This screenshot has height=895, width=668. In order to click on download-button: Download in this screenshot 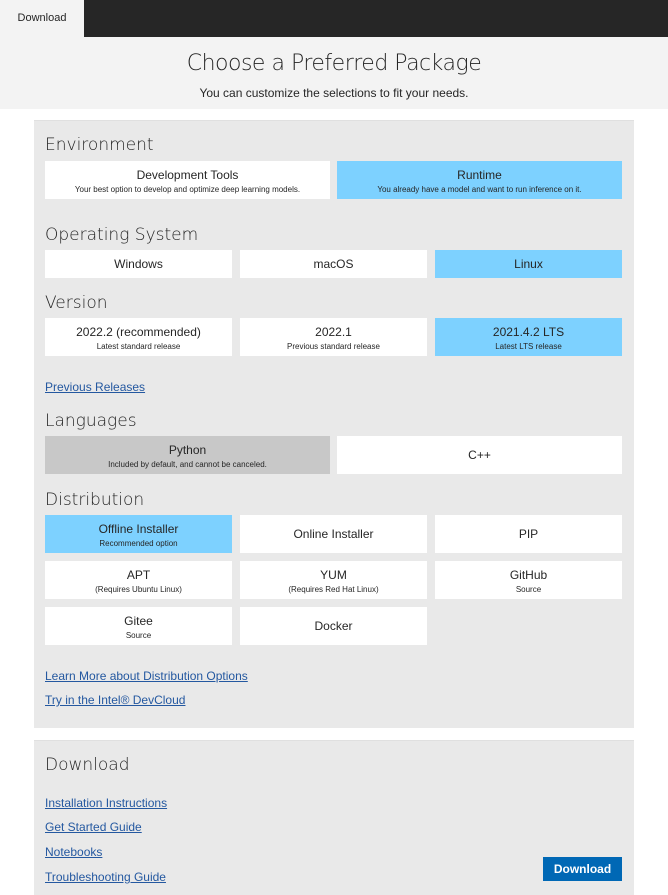, I will do `click(582, 869)`.